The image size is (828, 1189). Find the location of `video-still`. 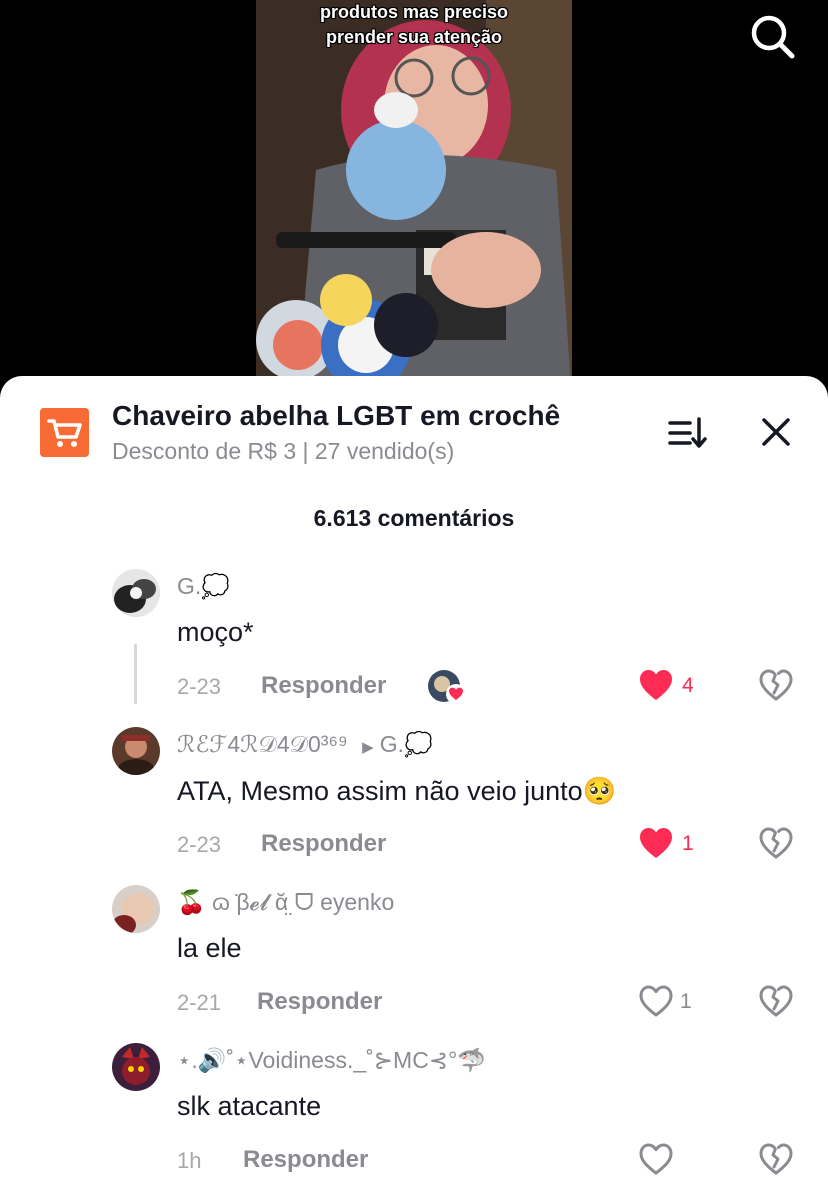

video-still is located at coordinates (414, 200).